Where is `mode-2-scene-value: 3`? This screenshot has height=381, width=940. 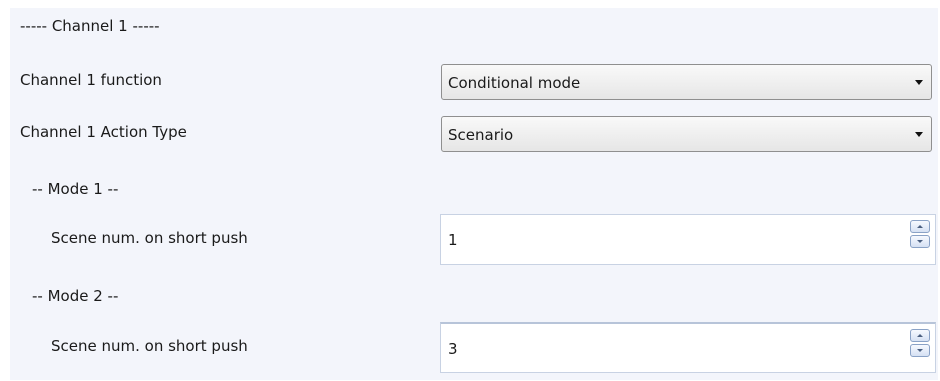 mode-2-scene-value: 3 is located at coordinates (453, 349).